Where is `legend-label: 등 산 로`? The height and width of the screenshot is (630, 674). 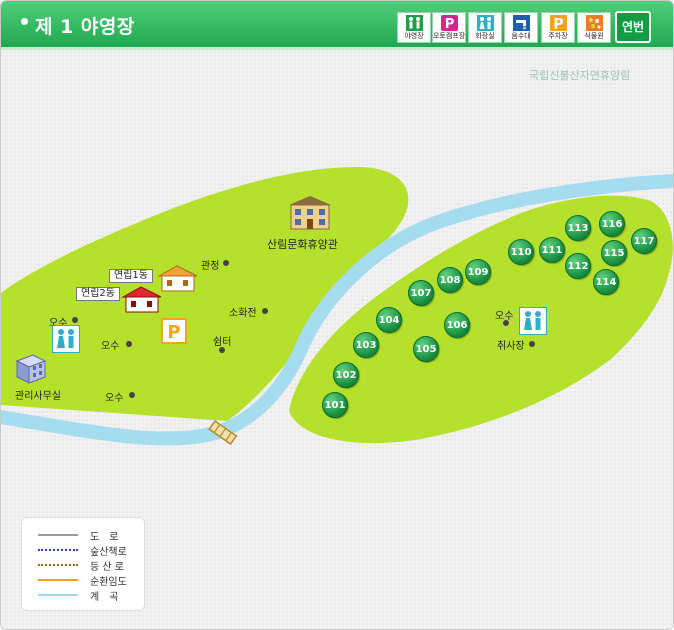 legend-label: 등 산 로 is located at coordinates (107, 567).